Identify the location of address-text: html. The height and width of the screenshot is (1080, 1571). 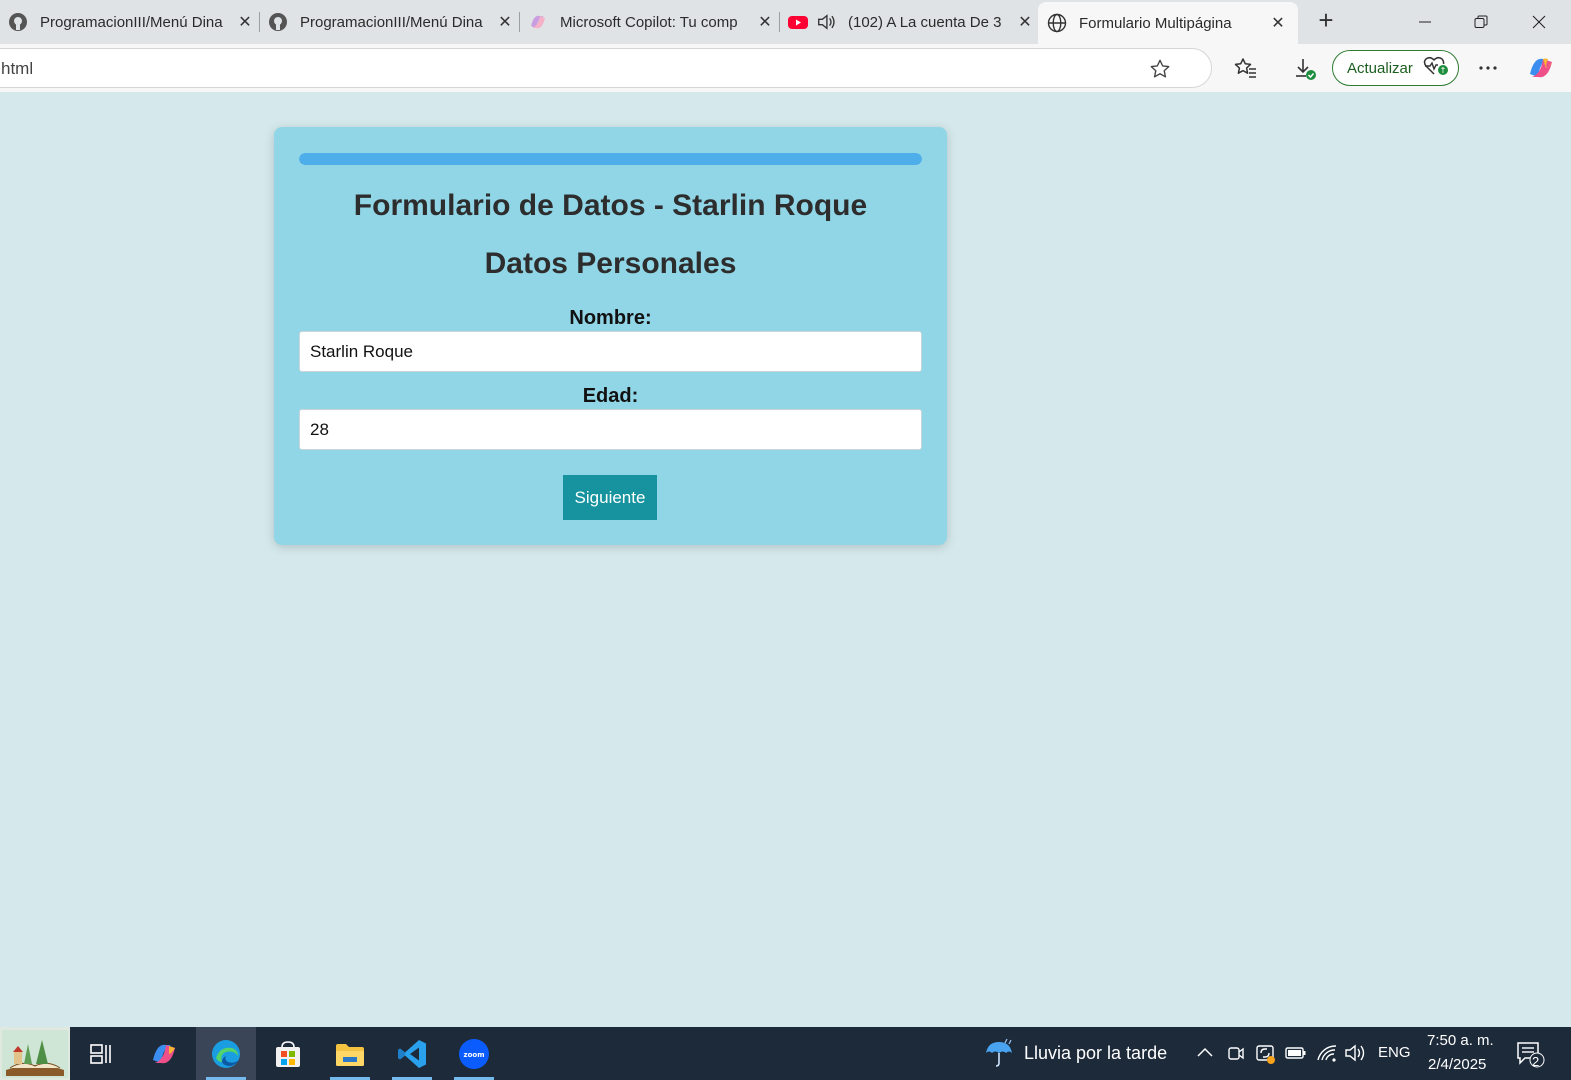
(17, 68).